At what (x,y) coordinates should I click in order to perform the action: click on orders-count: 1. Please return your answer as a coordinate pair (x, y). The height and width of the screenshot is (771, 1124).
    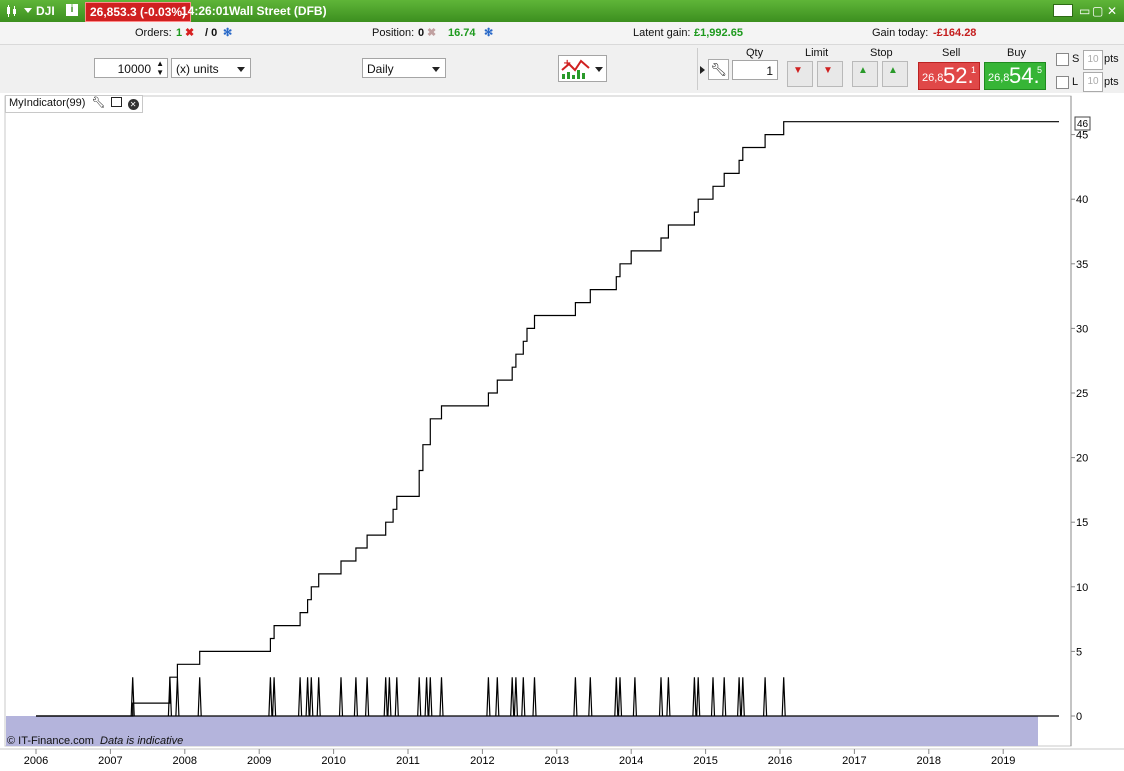
    Looking at the image, I should click on (179, 33).